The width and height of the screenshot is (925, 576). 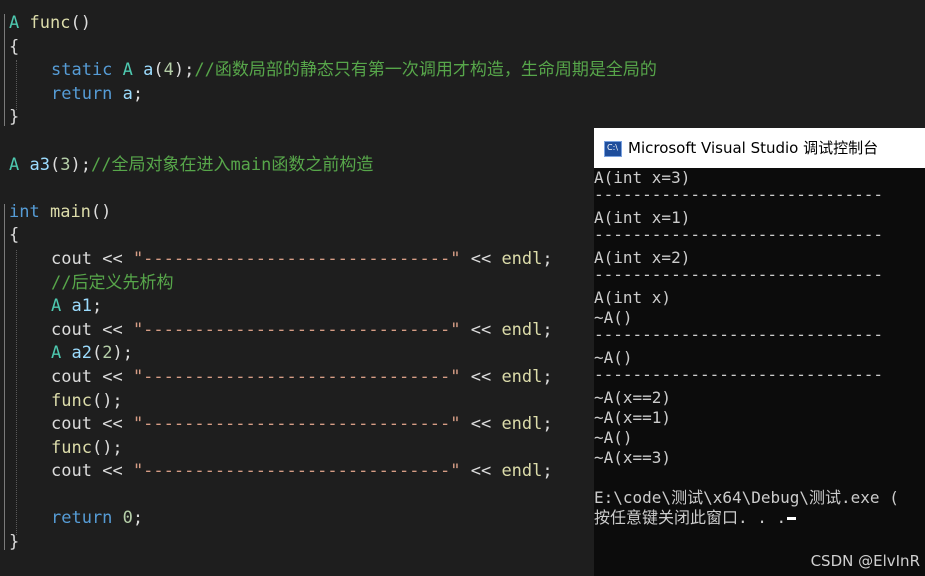 I want to click on code-line: A a2(2);, so click(x=92, y=353).